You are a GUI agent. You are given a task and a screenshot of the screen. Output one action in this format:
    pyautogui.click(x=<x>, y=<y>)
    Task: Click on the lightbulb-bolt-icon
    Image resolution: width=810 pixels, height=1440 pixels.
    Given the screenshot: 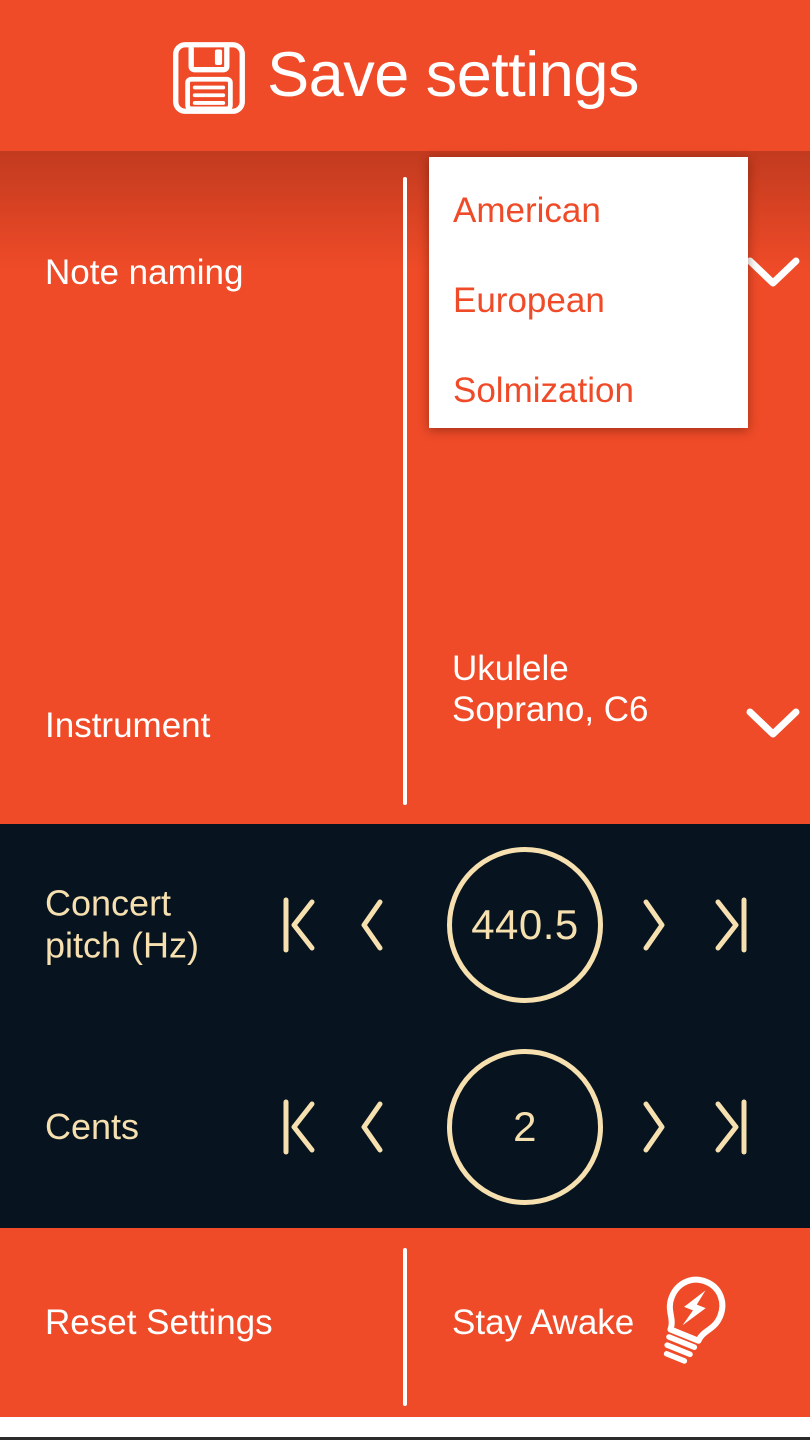 What is the action you would take?
    pyautogui.click(x=692, y=1323)
    